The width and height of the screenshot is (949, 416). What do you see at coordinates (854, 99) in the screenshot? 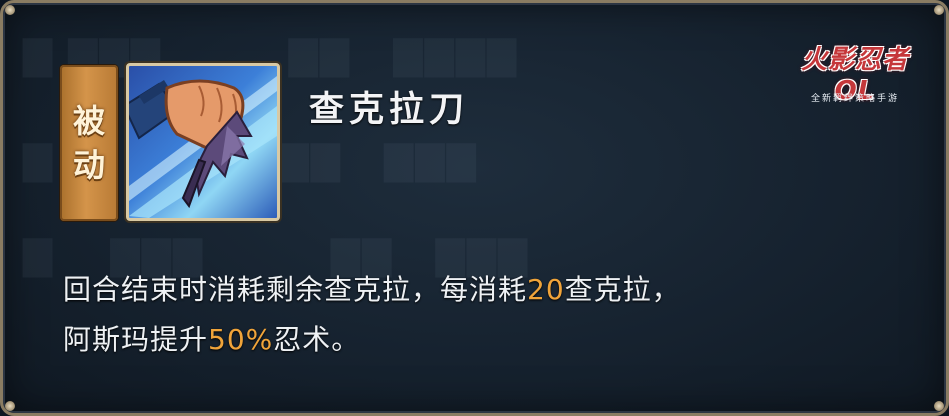
I see `game-logo-subtitle: 全新羁绊策略手游` at bounding box center [854, 99].